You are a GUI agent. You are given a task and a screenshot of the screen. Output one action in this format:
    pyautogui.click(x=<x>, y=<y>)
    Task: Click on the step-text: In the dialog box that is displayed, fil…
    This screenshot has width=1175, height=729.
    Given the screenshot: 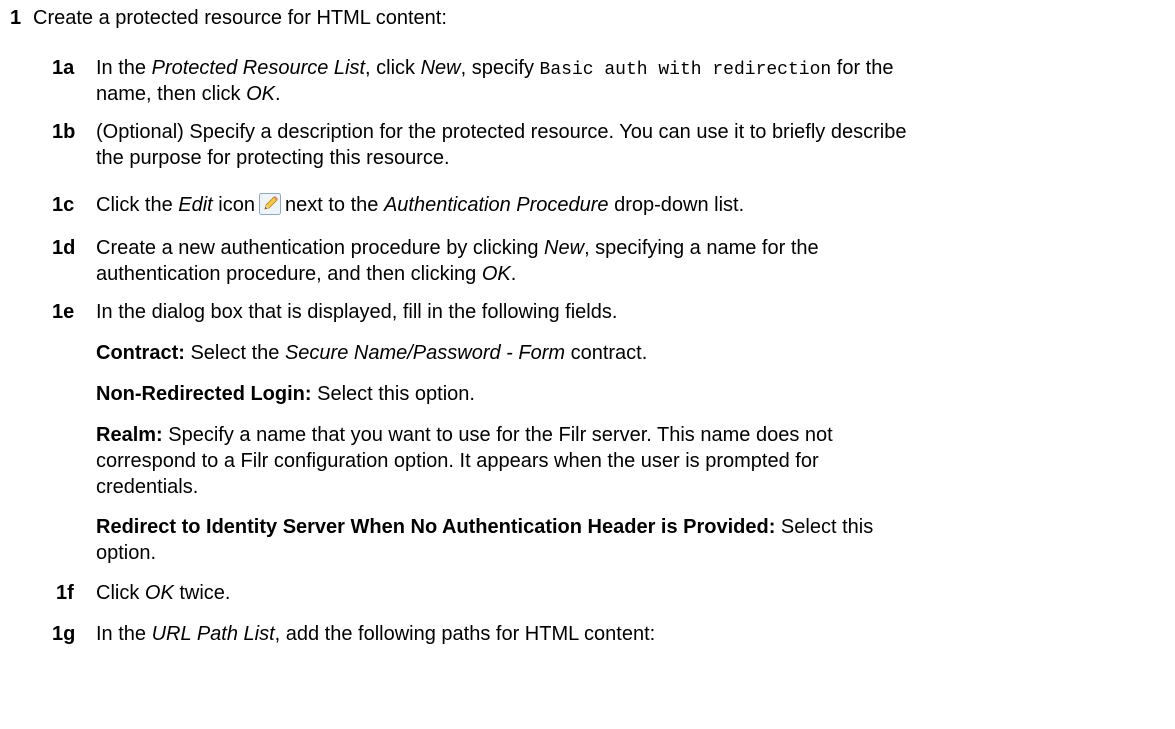 What is the action you would take?
    pyautogui.click(x=357, y=312)
    